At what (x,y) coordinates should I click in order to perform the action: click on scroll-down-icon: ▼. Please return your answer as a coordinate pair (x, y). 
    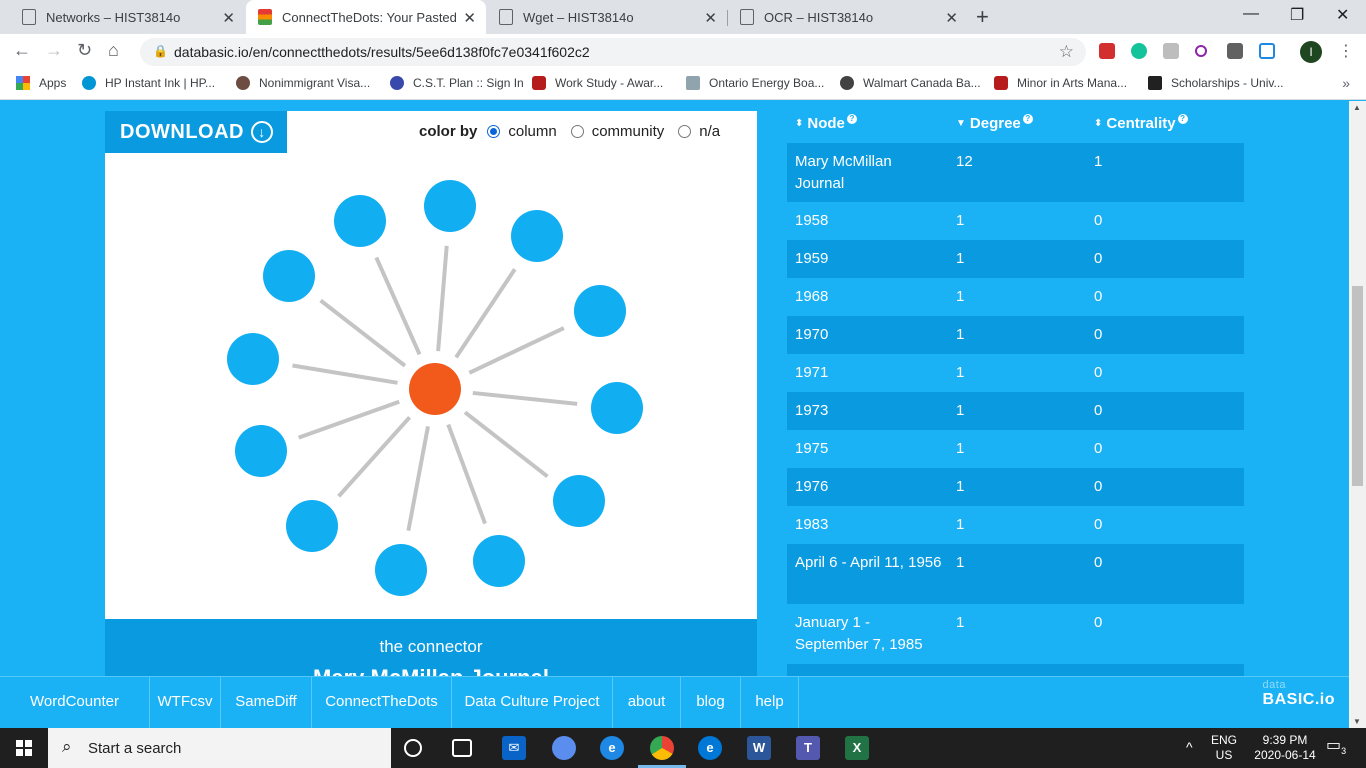
    Looking at the image, I should click on (1357, 721).